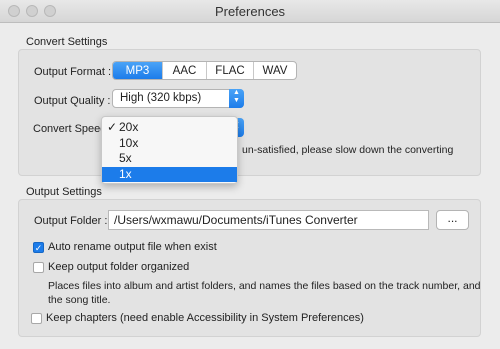 The height and width of the screenshot is (349, 500). I want to click on auto-rename-label: Auto rename output file when exist, so click(132, 247).